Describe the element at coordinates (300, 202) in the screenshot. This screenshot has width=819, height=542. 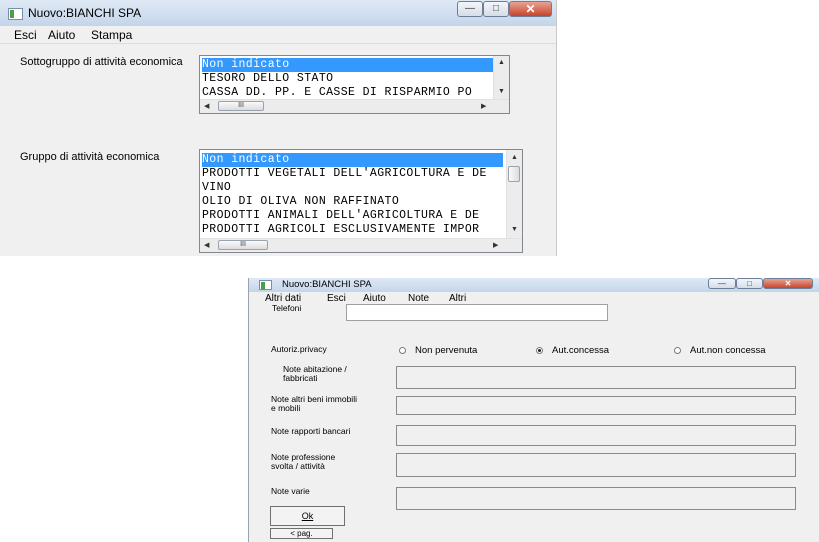
I see `list-item: OLIO DI OLIVA NON RAFFINATO` at that location.